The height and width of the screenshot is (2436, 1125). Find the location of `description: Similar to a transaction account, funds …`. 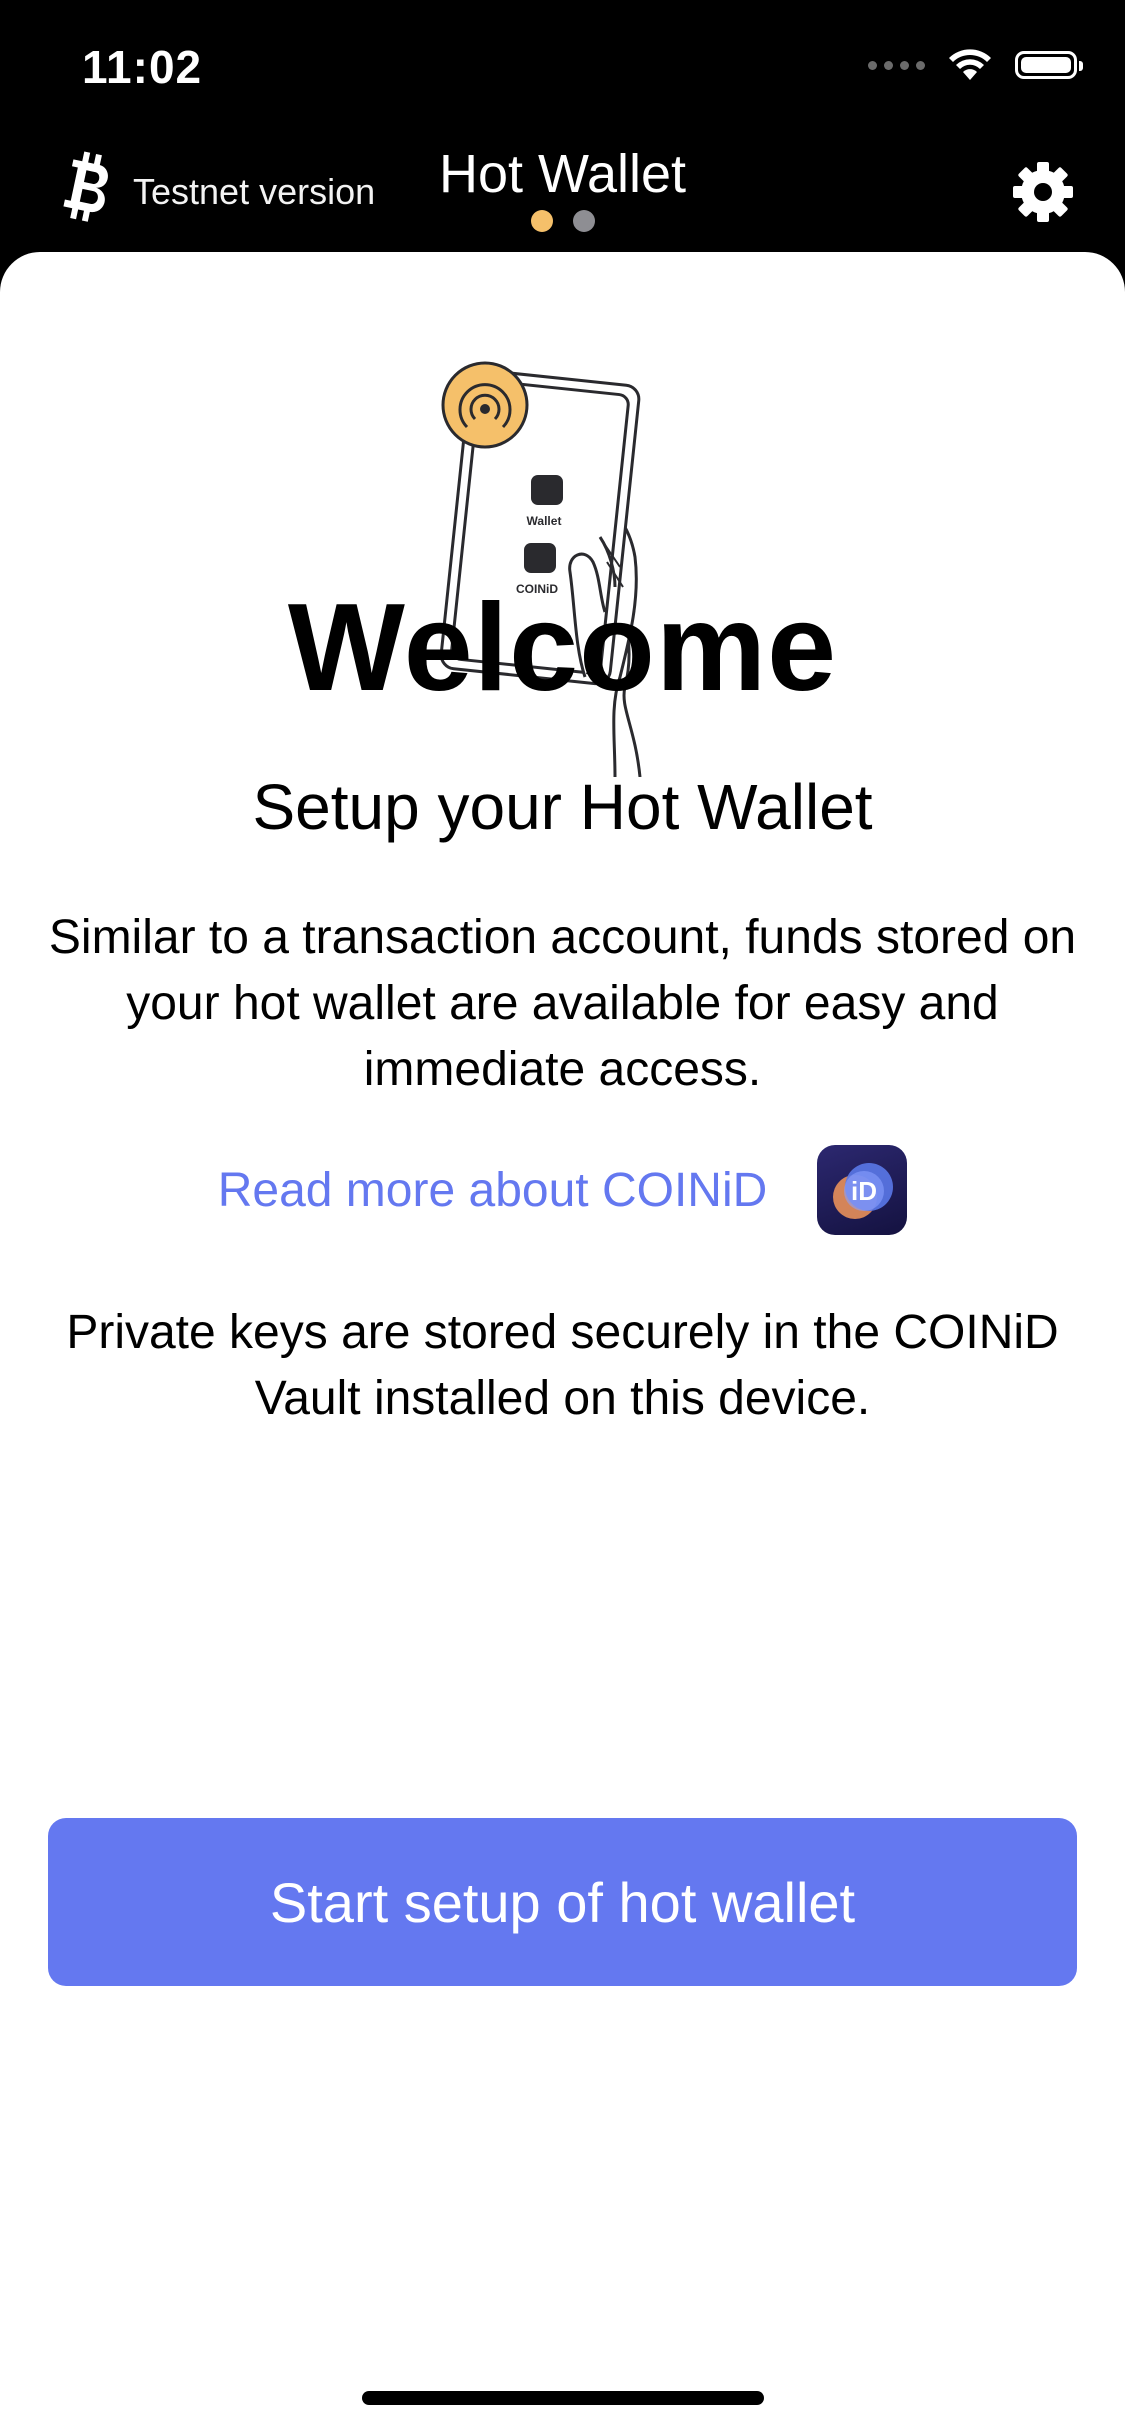

description: Similar to a transaction account, funds … is located at coordinates (562, 1003).